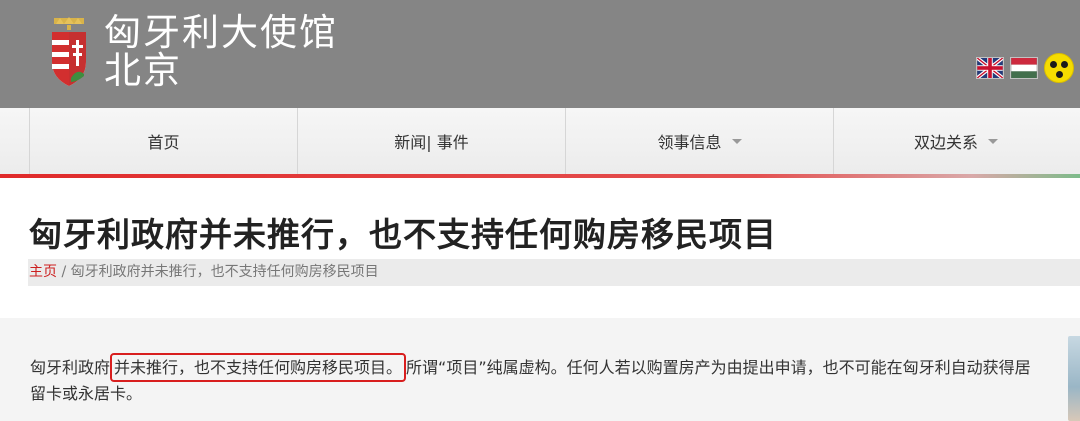  I want to click on coat-of-arms-icon, so click(69, 52).